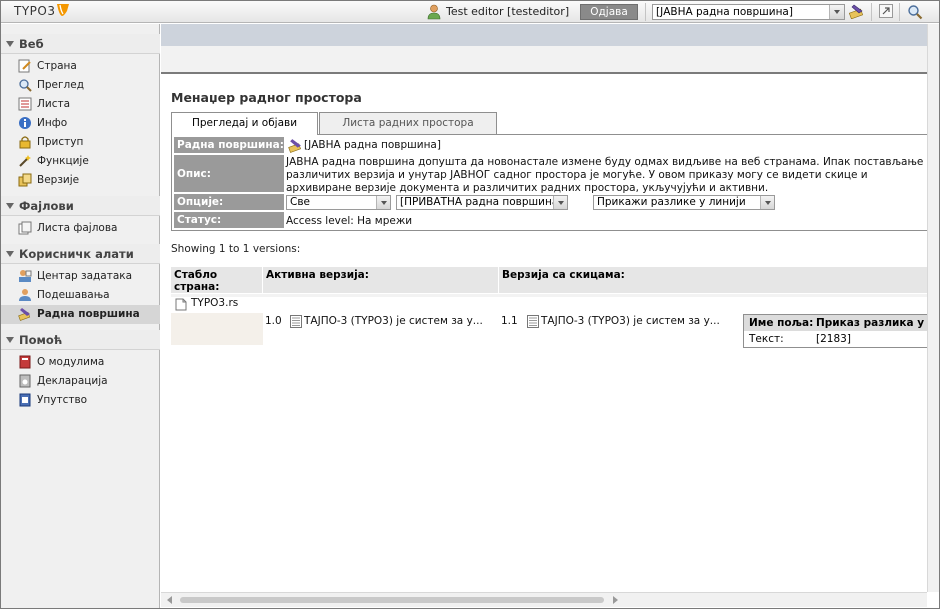 The width and height of the screenshot is (940, 609). Describe the element at coordinates (550, 35) in the screenshot. I see `doc-header-band` at that location.